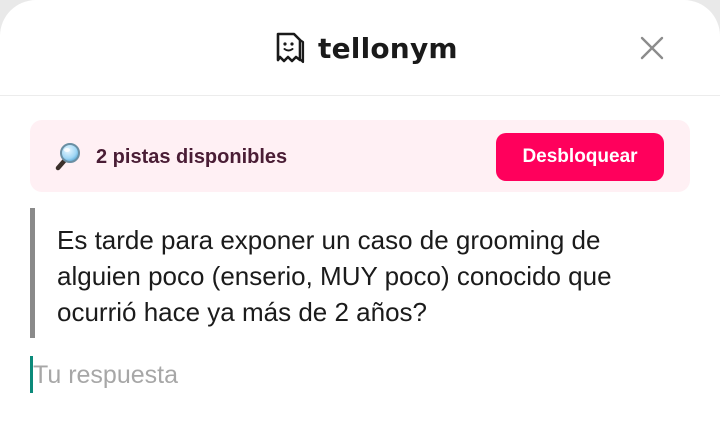 The width and height of the screenshot is (720, 424). I want to click on answer-input, so click(353, 375).